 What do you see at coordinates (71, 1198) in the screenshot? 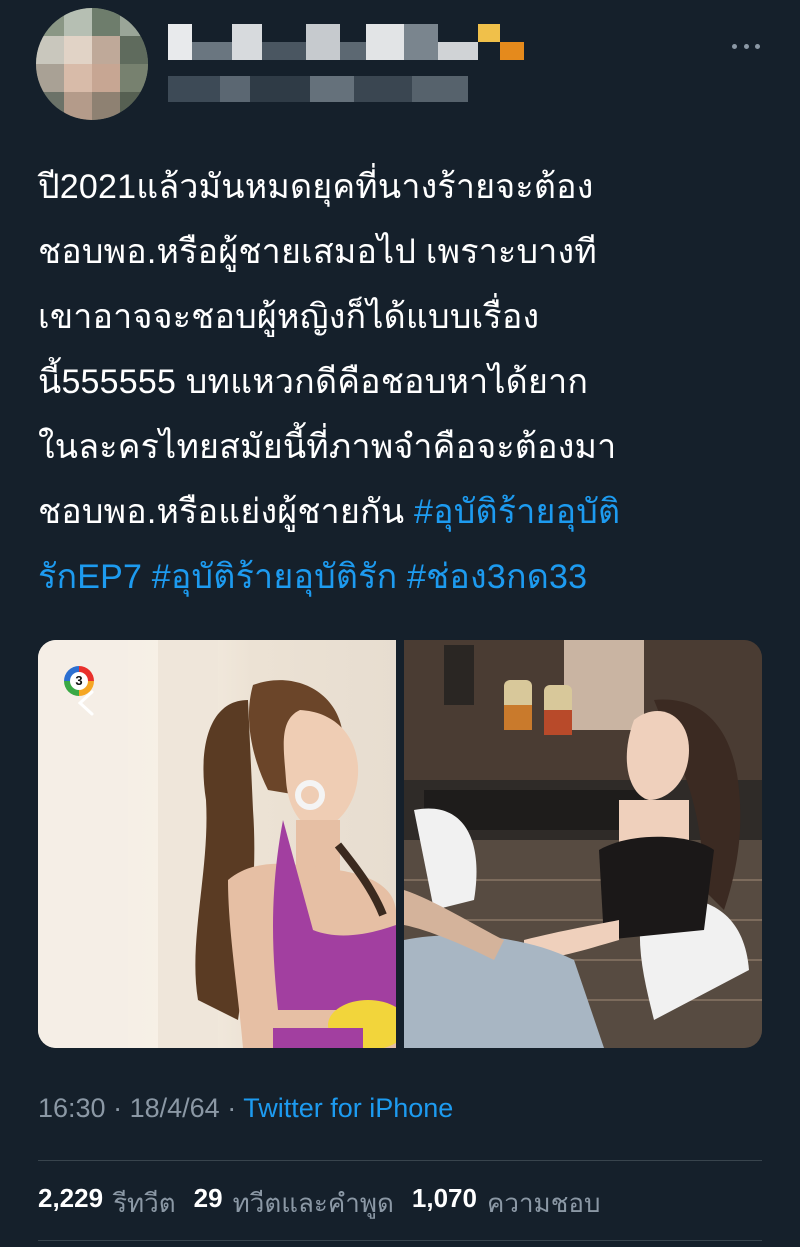
I see `retweets-count: 2,229` at bounding box center [71, 1198].